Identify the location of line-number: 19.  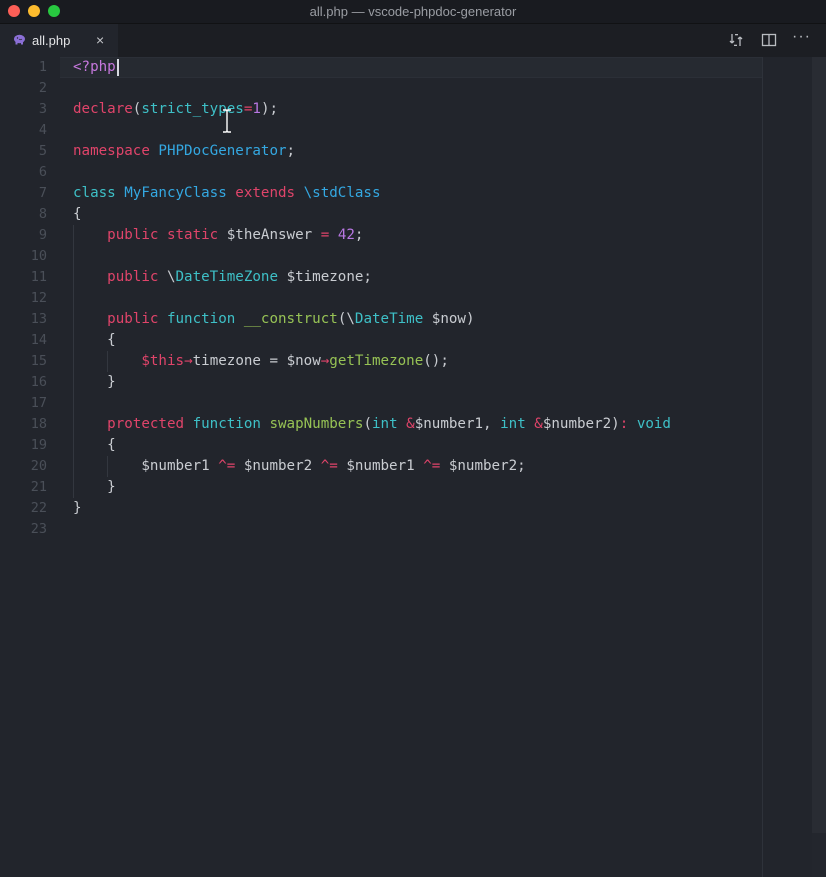
(38, 445).